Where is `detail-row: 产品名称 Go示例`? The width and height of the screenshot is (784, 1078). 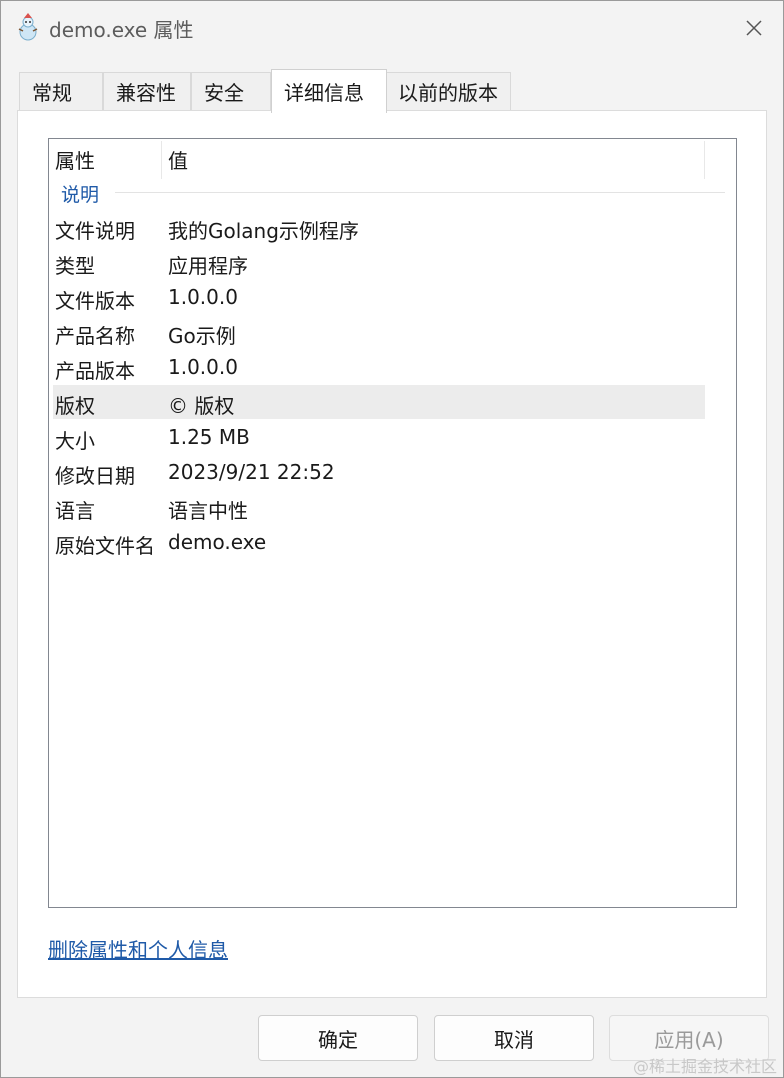 detail-row: 产品名称 Go示例 is located at coordinates (379, 332).